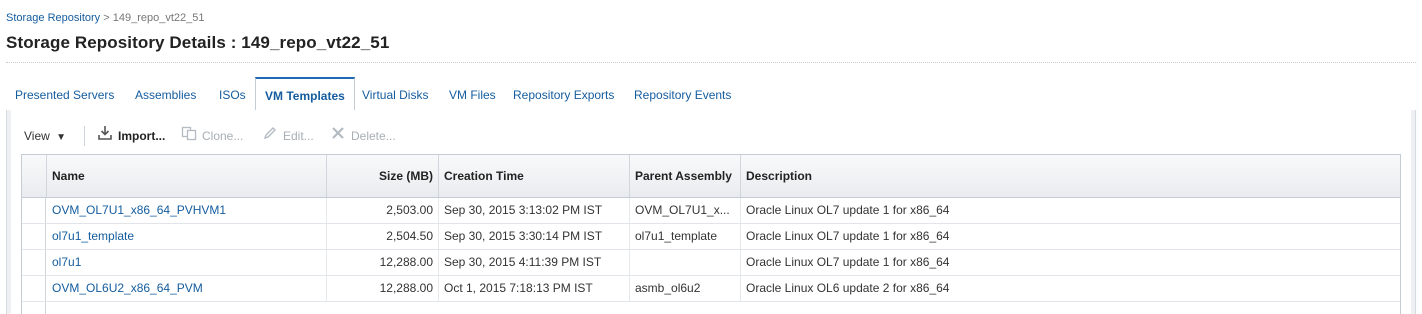 The width and height of the screenshot is (1422, 314). I want to click on cell-name: OVM_OL6U2_x86_64_PVM, so click(187, 288).